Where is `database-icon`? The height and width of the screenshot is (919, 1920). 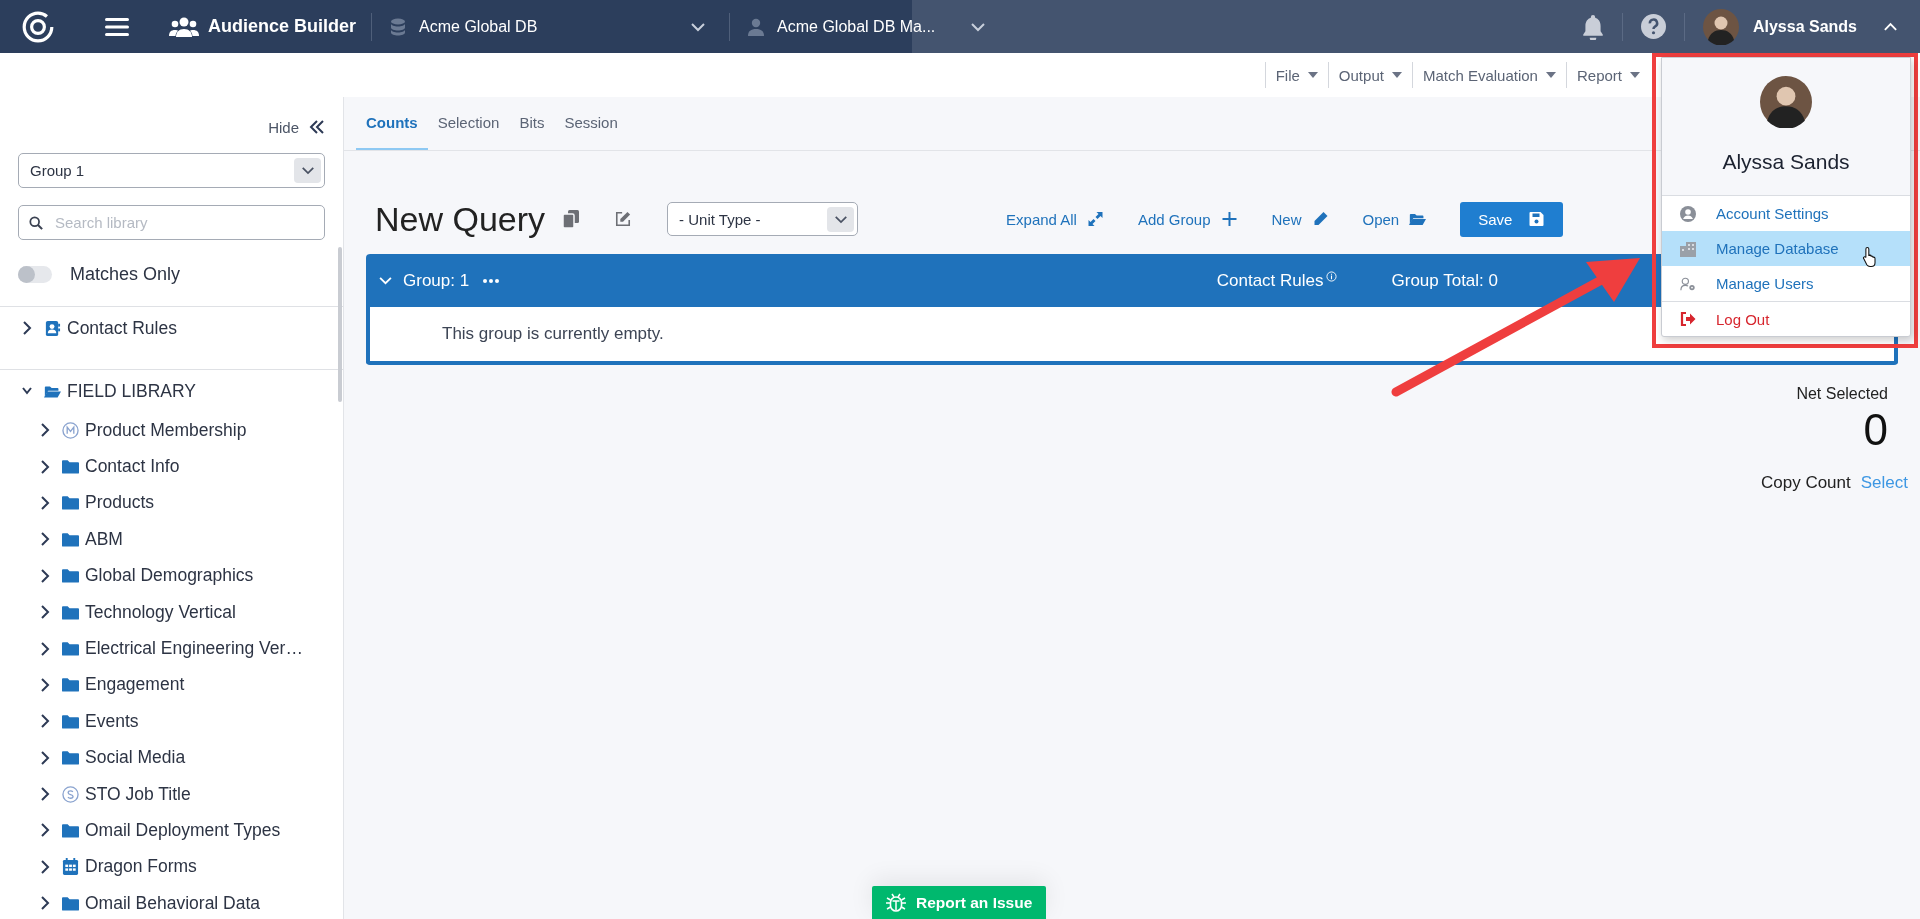 database-icon is located at coordinates (398, 26).